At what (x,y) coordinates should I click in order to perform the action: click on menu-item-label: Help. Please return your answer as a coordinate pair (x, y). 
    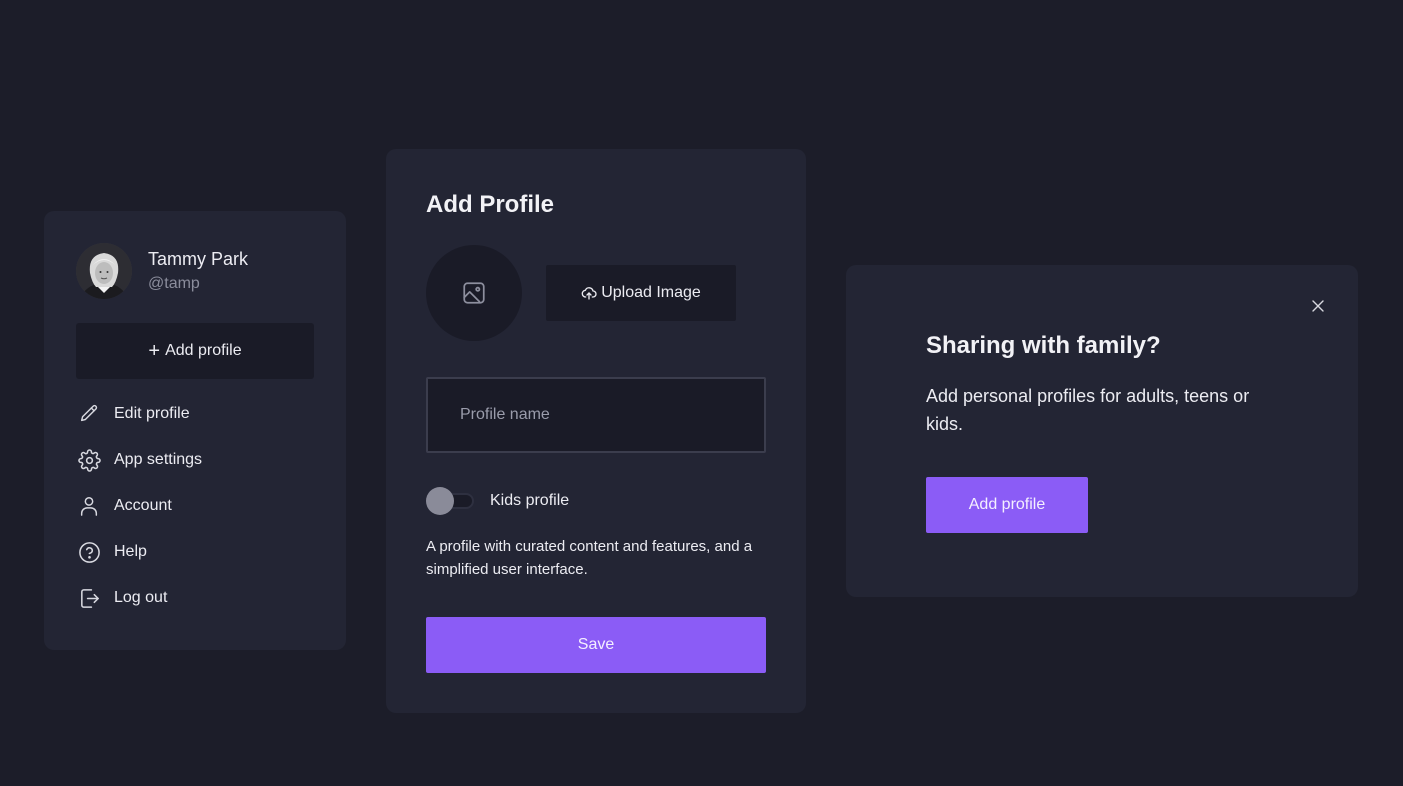
    Looking at the image, I should click on (130, 551).